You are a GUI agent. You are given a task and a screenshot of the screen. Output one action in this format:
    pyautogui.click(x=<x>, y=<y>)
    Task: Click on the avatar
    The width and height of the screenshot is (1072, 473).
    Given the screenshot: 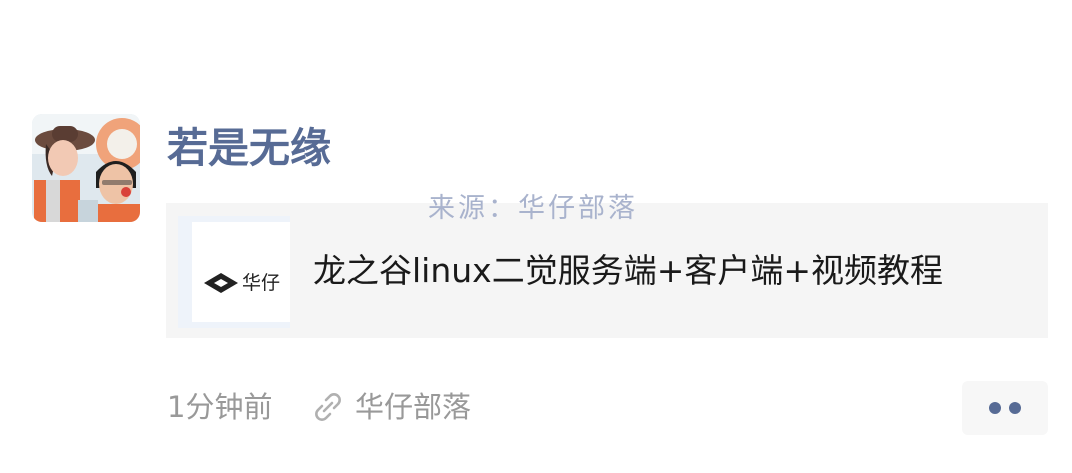 What is the action you would take?
    pyautogui.click(x=86, y=168)
    